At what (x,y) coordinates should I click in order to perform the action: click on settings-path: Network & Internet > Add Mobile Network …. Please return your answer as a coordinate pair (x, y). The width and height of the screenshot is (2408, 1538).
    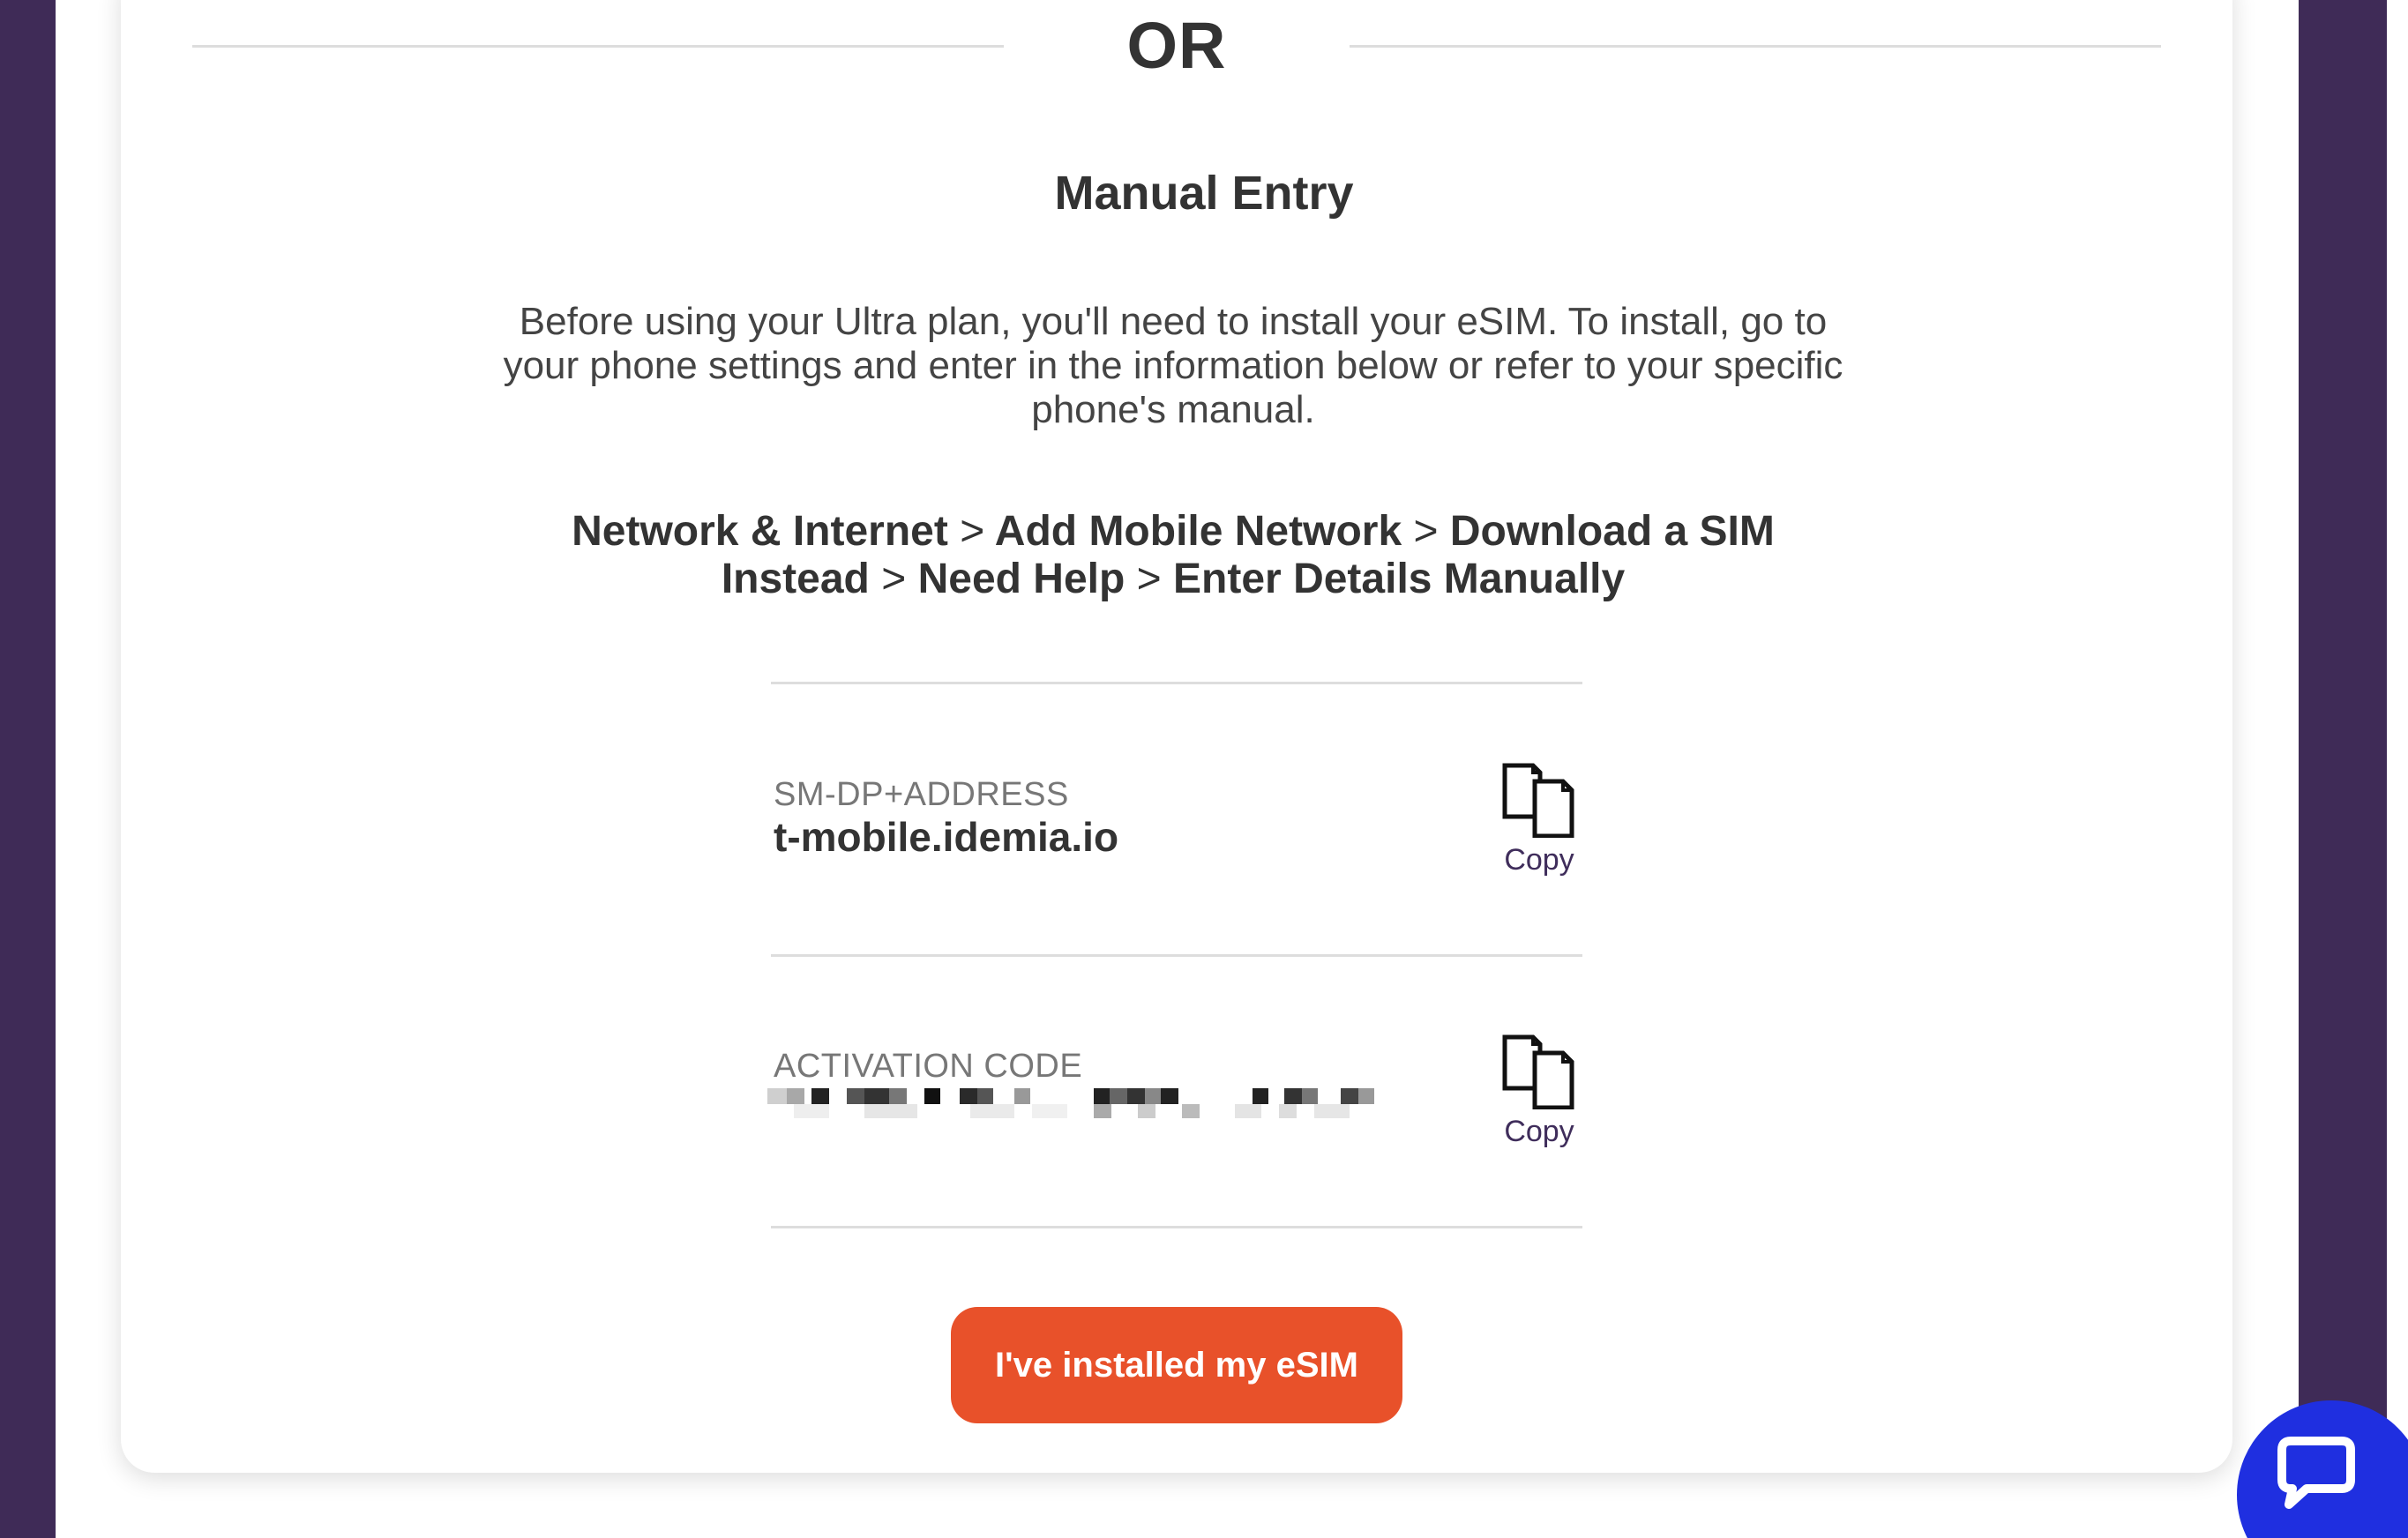
    Looking at the image, I should click on (1173, 555).